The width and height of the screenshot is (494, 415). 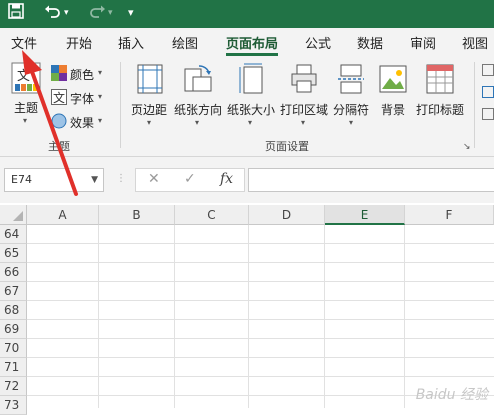 I want to click on row-header: 66, so click(x=13, y=272).